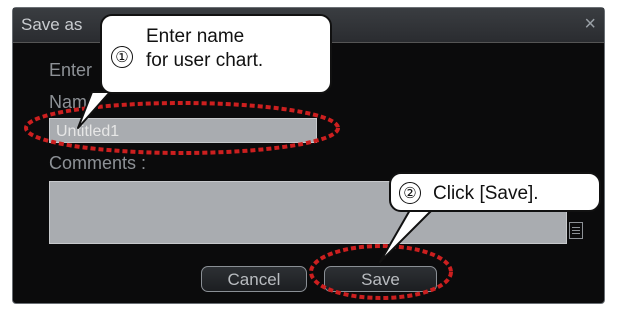  I want to click on callout-1-text-line1: Enter name, so click(195, 36).